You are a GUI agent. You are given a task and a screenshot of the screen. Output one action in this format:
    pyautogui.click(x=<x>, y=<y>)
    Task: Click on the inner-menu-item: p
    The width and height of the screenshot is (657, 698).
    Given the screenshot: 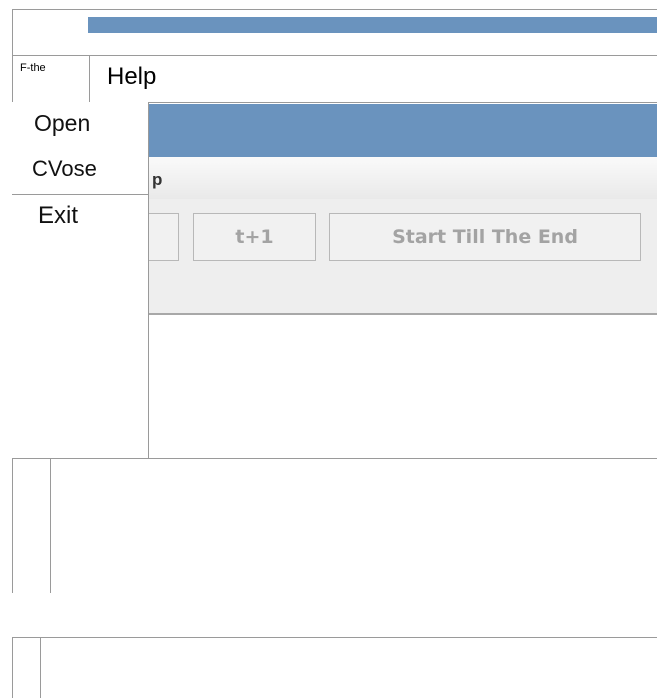 What is the action you would take?
    pyautogui.click(x=157, y=180)
    